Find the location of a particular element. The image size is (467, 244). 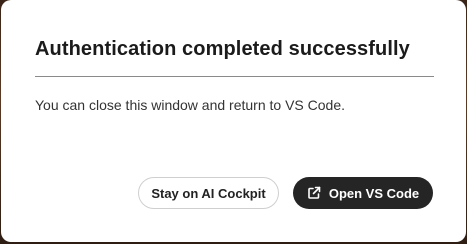

stay-button-label: Stay on AI Cockpit is located at coordinates (208, 193).